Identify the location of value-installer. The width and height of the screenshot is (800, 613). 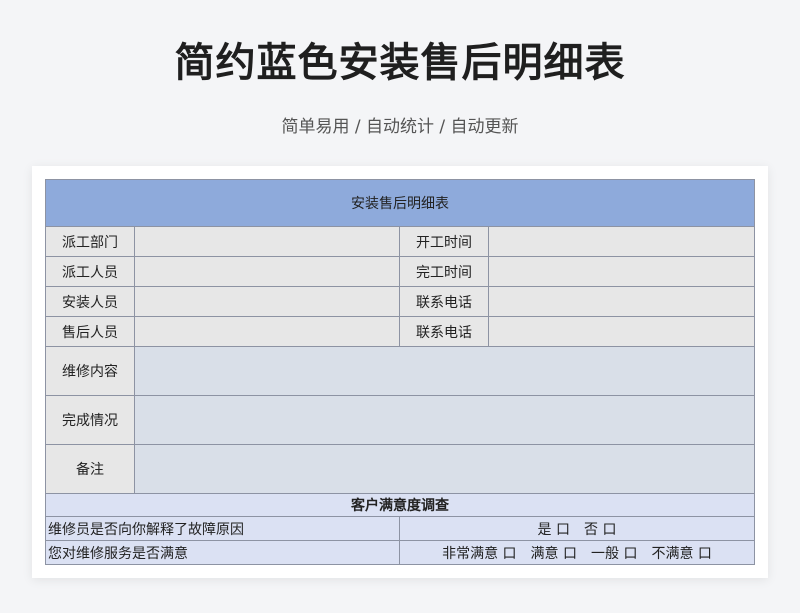
(267, 301).